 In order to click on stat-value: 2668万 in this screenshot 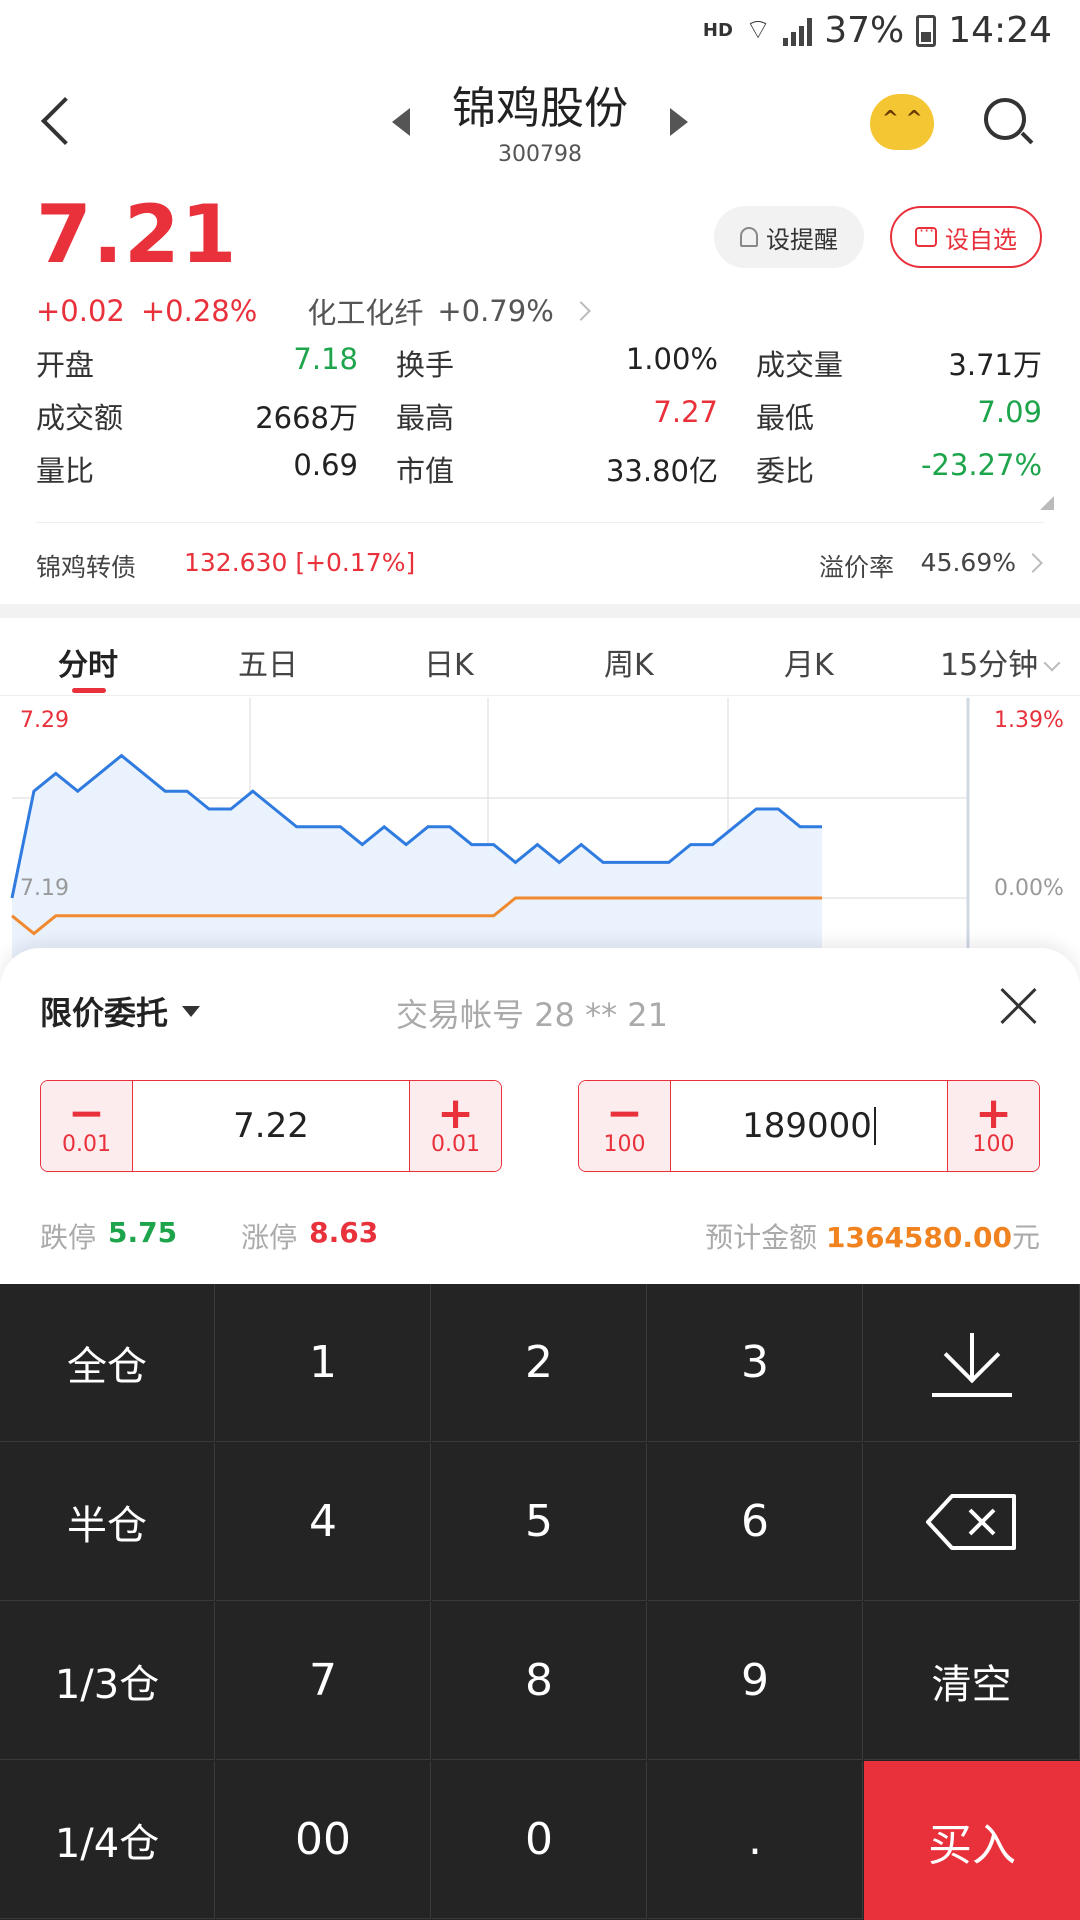, I will do `click(306, 418)`.